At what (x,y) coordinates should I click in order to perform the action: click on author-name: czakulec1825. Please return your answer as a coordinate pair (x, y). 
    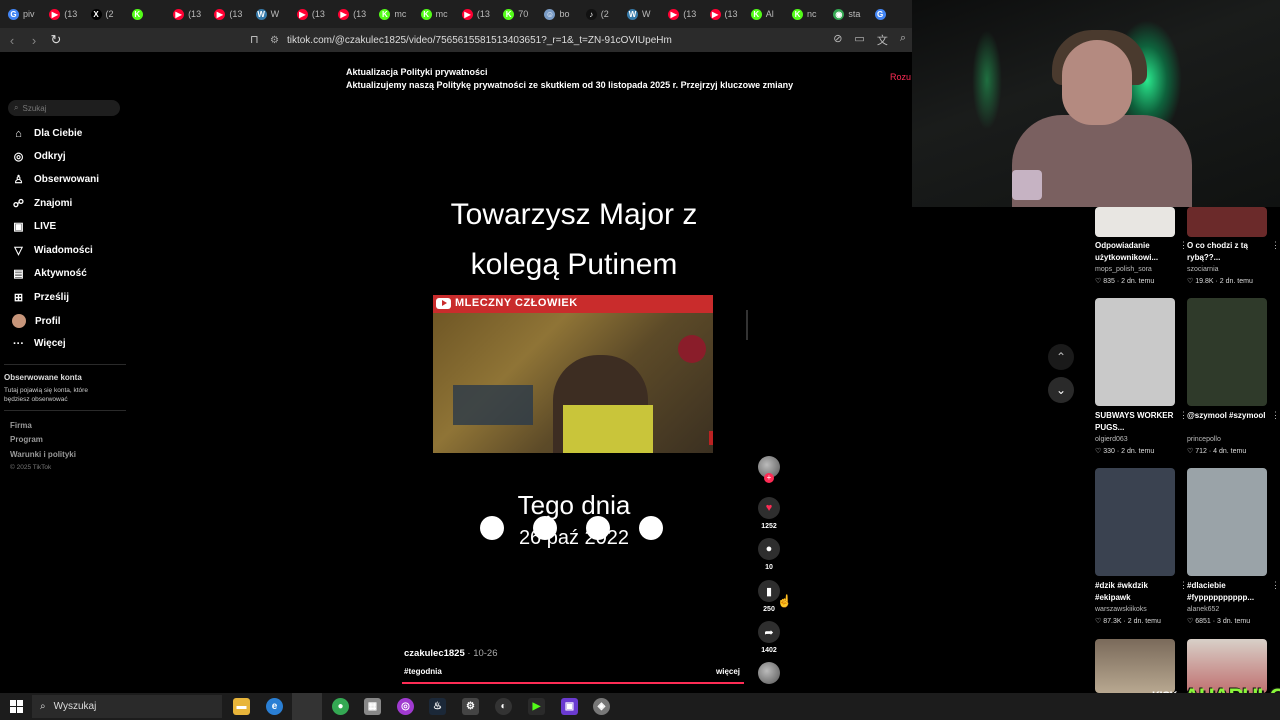
    Looking at the image, I should click on (434, 653).